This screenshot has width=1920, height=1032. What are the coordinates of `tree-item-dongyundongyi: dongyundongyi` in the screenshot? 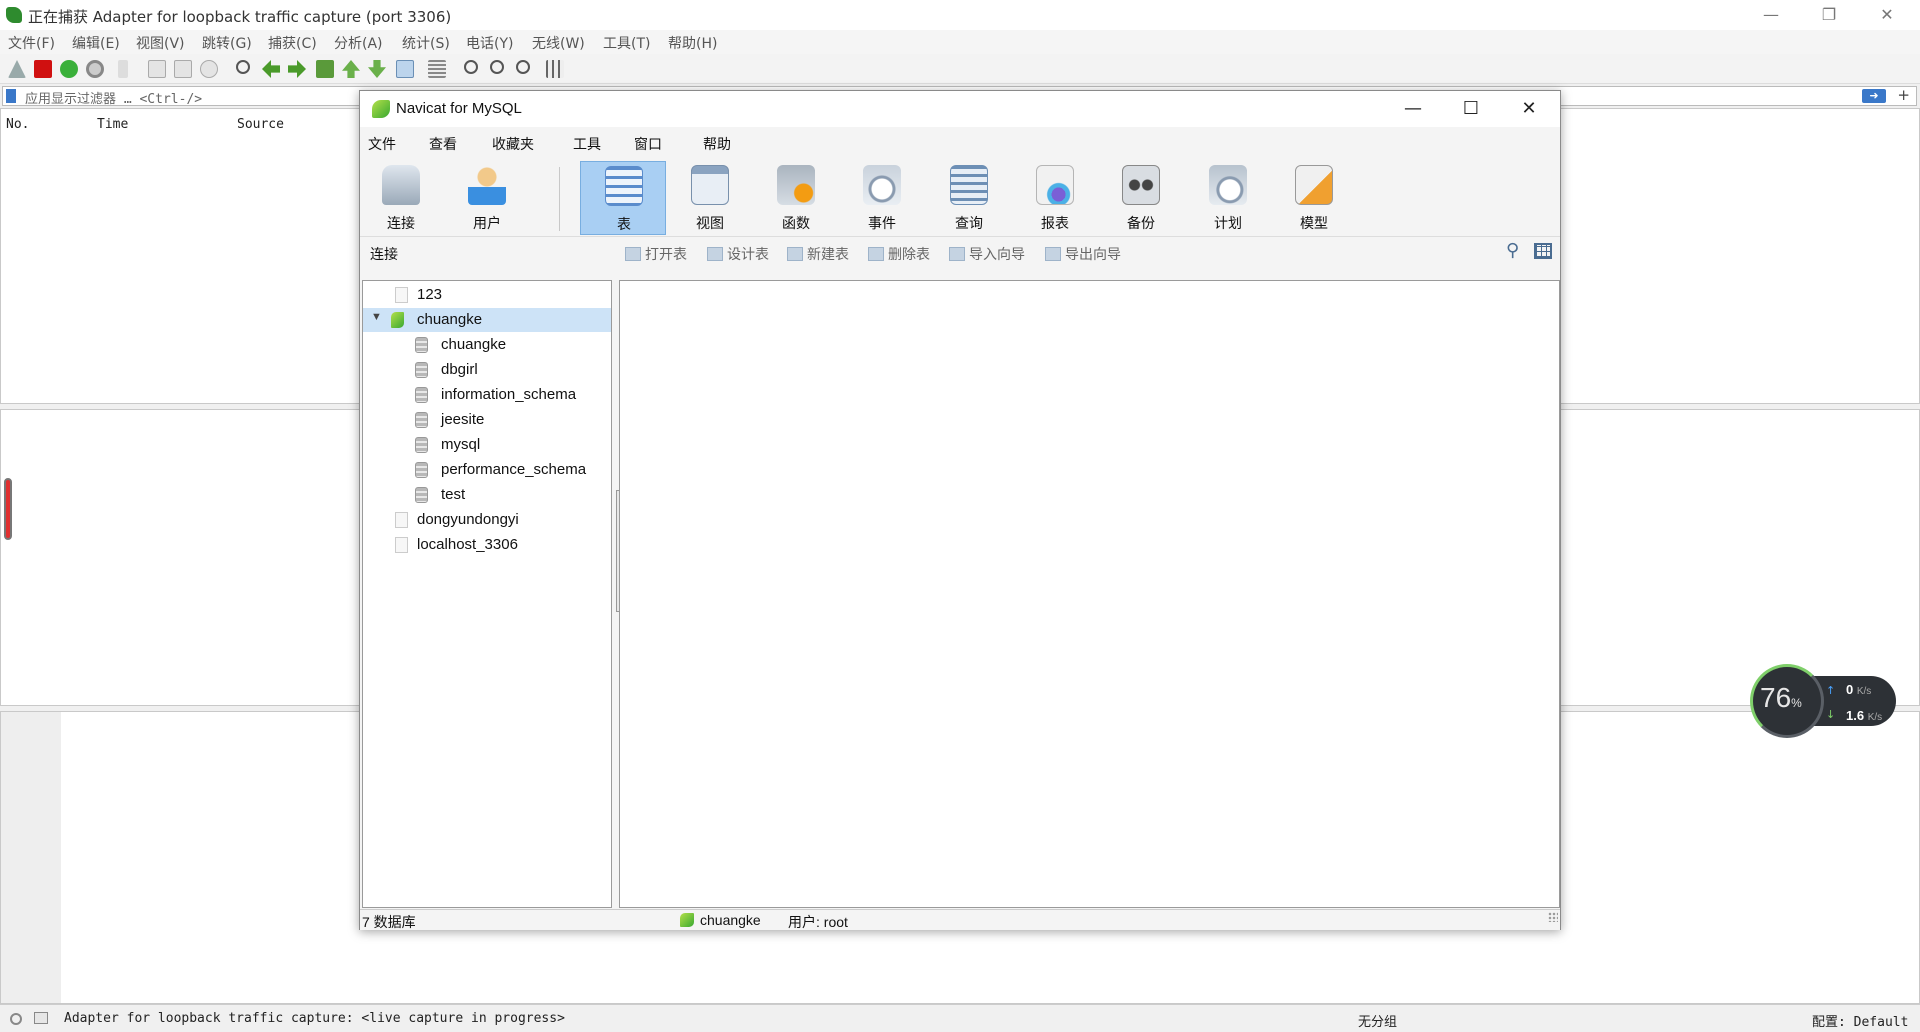 It's located at (487, 520).